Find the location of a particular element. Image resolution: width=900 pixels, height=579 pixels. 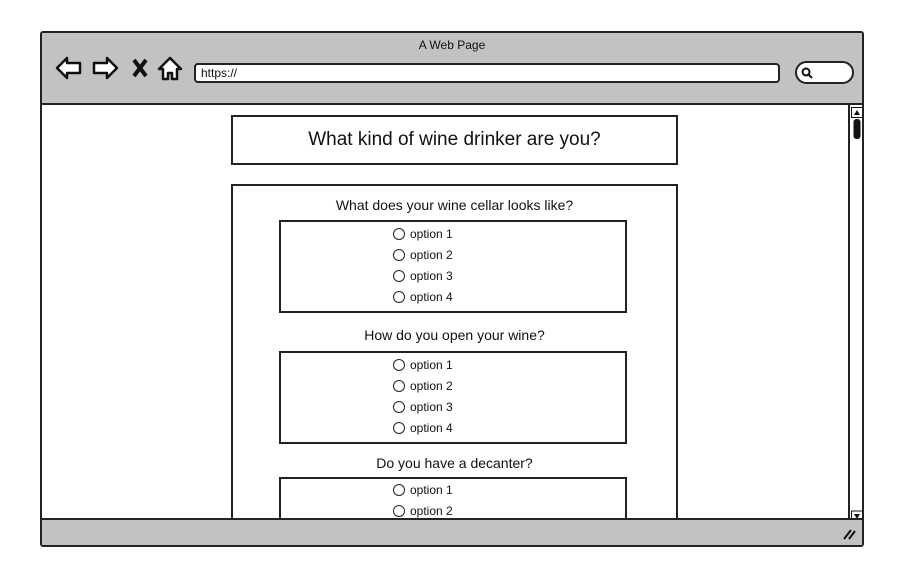

question-label: What does your wine cellar looks like? is located at coordinates (454, 205).